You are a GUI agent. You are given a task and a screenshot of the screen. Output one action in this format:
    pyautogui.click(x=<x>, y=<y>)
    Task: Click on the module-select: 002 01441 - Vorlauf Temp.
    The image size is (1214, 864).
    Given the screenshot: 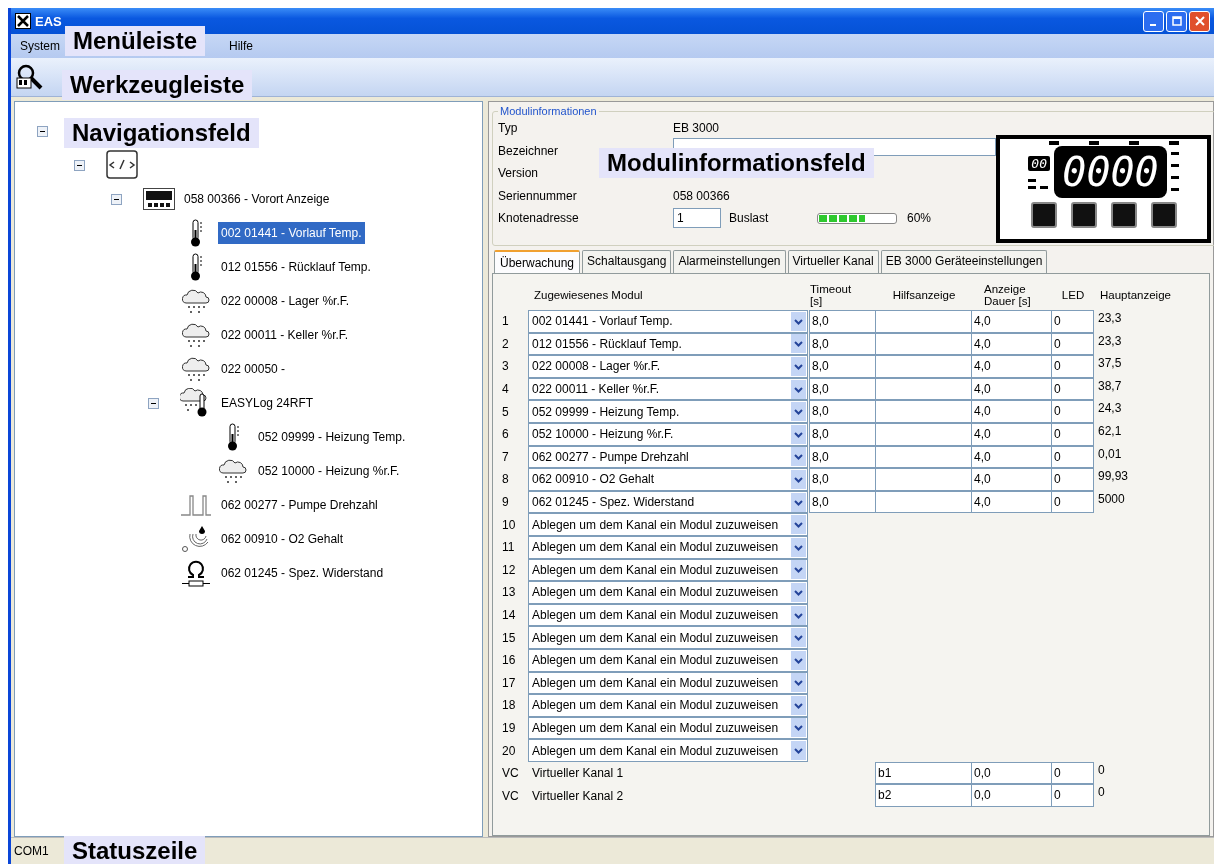 What is the action you would take?
    pyautogui.click(x=668, y=321)
    